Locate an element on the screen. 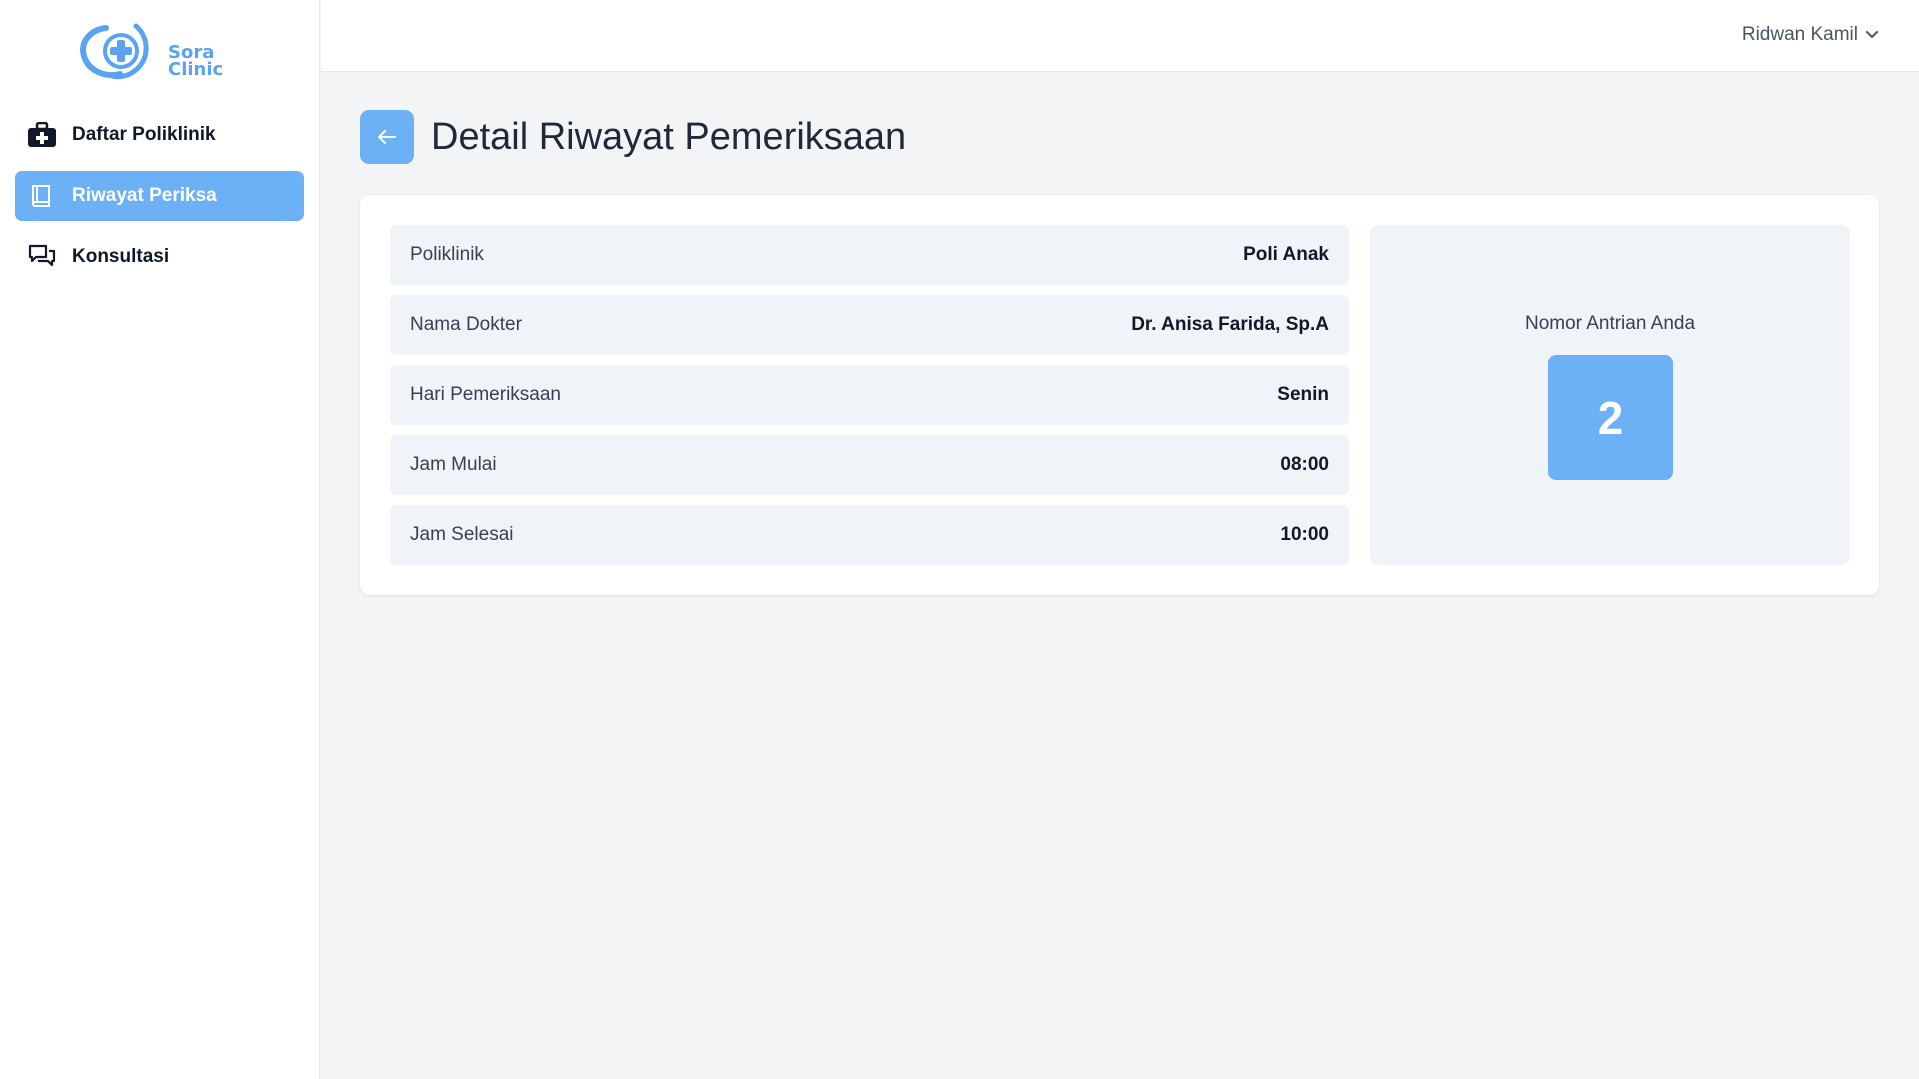 The height and width of the screenshot is (1079, 1919). queue-number: 2 is located at coordinates (1610, 417).